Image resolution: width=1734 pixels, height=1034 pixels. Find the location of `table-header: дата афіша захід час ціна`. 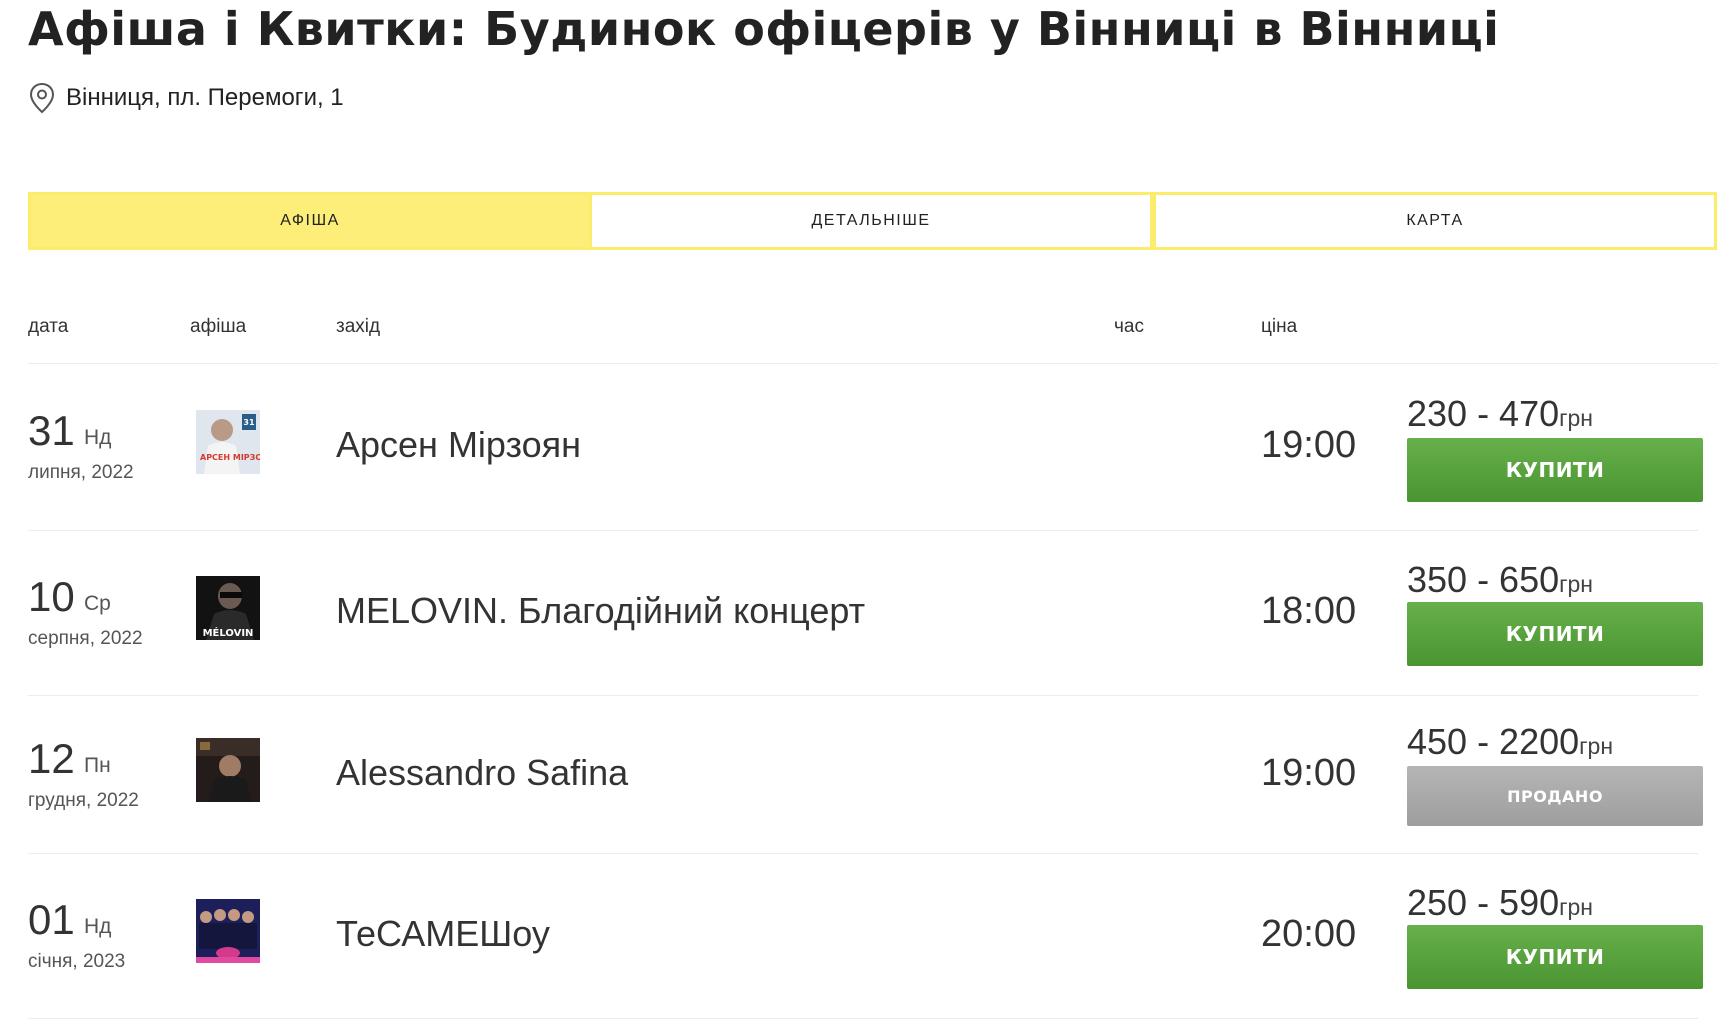

table-header: дата афіша захід час ціна is located at coordinates (873, 327).